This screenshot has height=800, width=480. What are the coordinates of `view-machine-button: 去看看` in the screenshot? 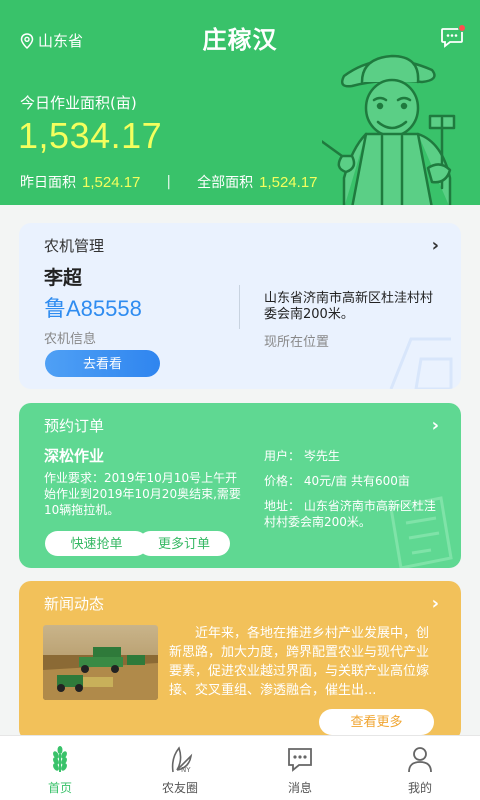 It's located at (102, 363).